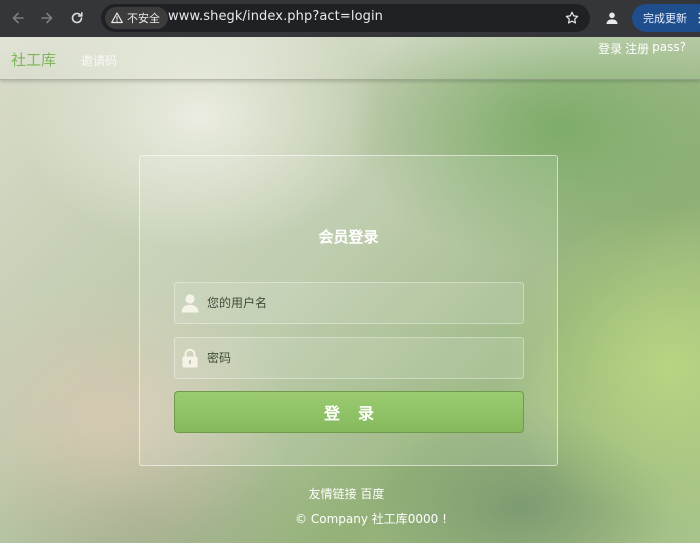  Describe the element at coordinates (669, 48) in the screenshot. I see `nav-forgot-password-link: pass?` at that location.